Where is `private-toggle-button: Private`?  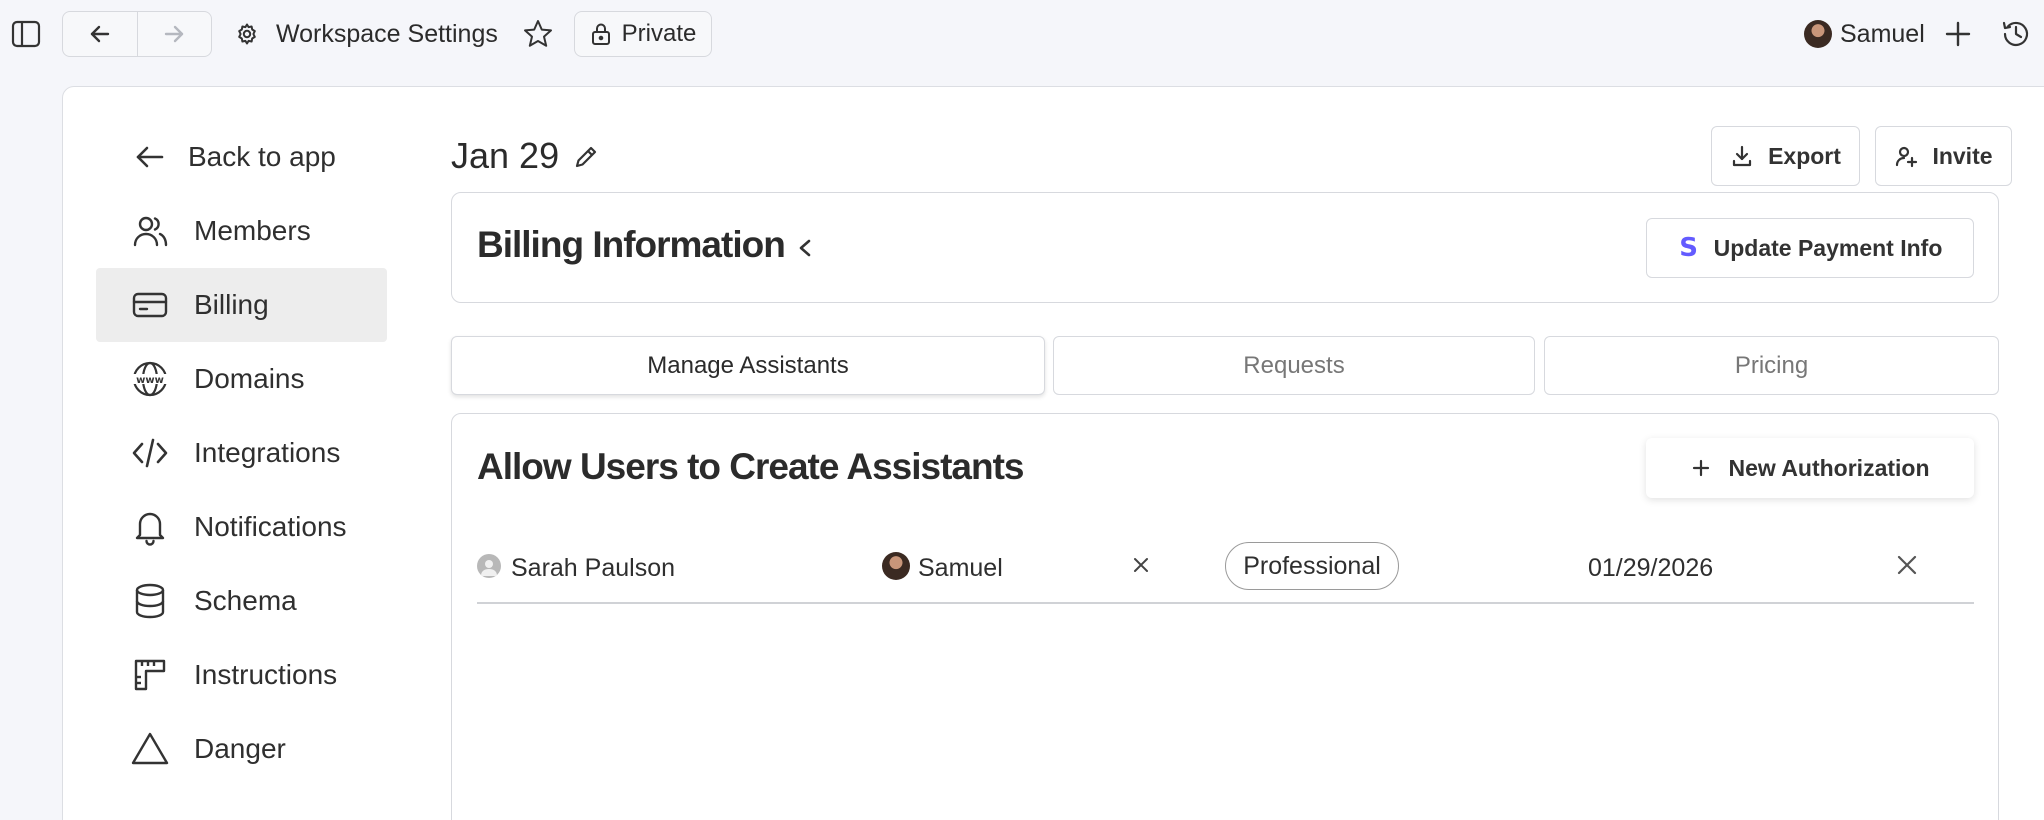
private-toggle-button: Private is located at coordinates (643, 34).